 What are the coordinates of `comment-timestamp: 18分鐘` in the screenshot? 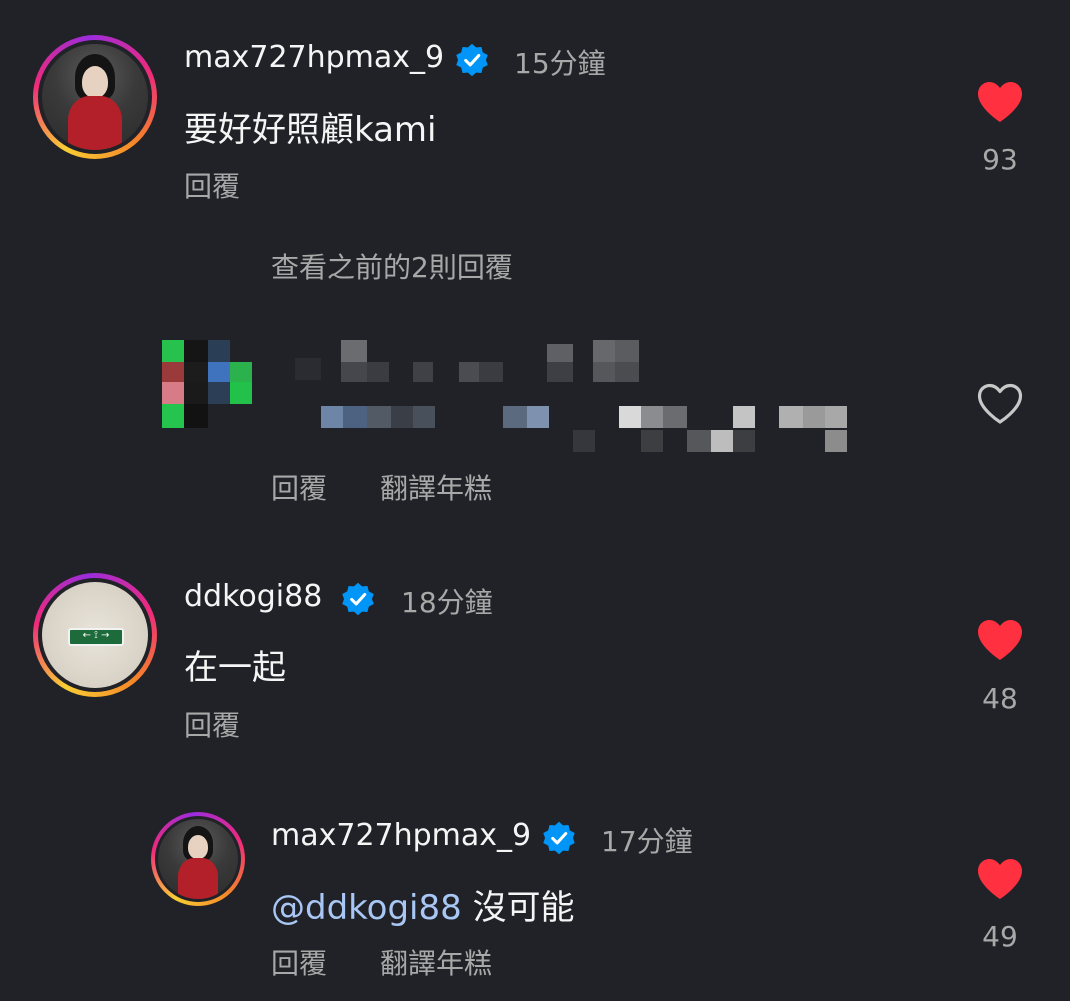 It's located at (447, 602).